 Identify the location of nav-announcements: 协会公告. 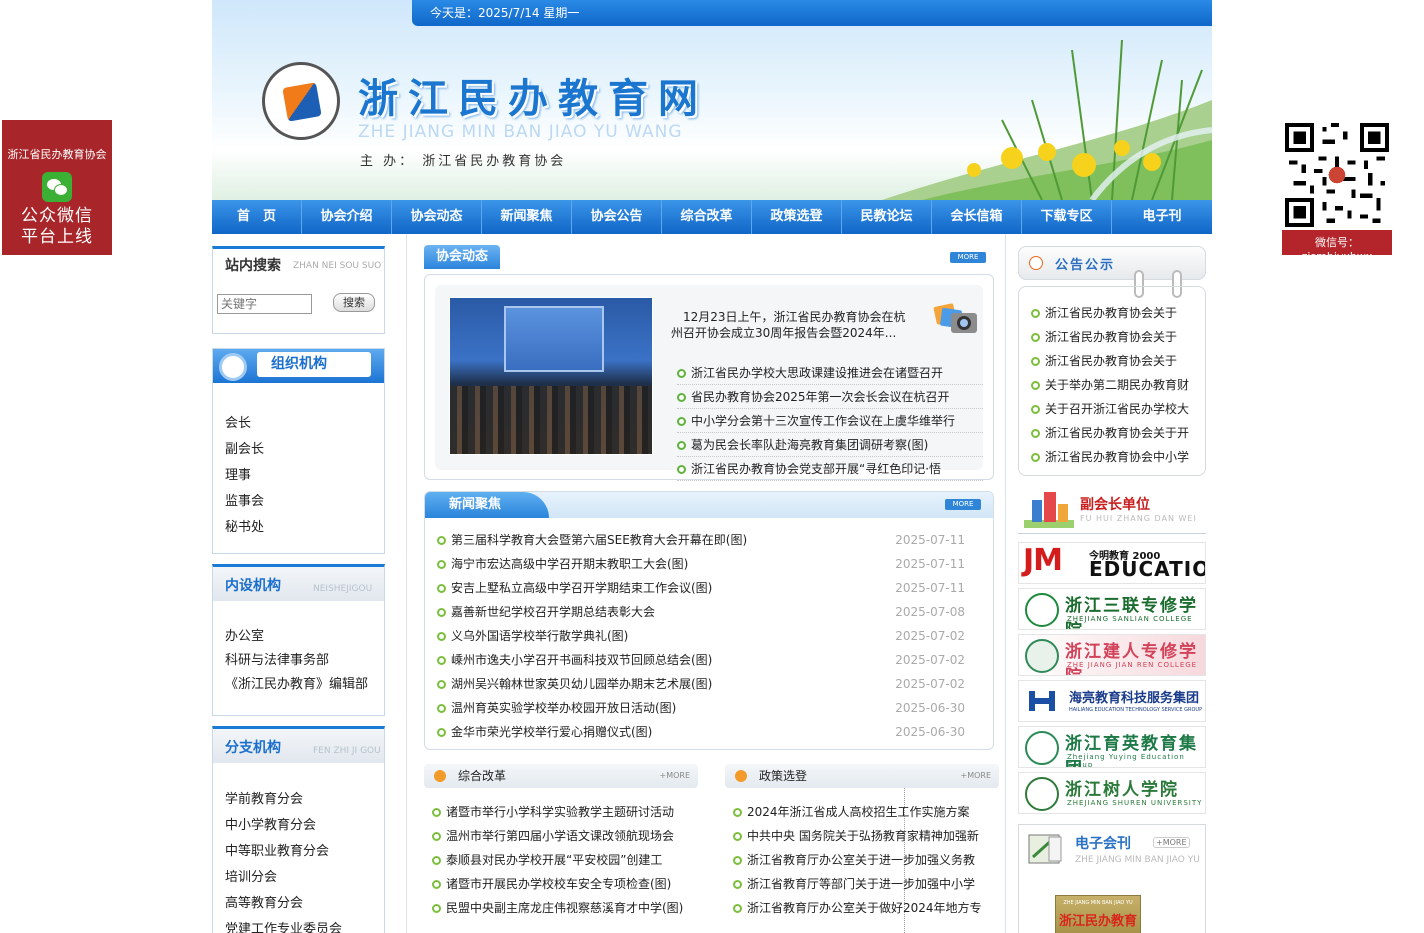
(617, 217).